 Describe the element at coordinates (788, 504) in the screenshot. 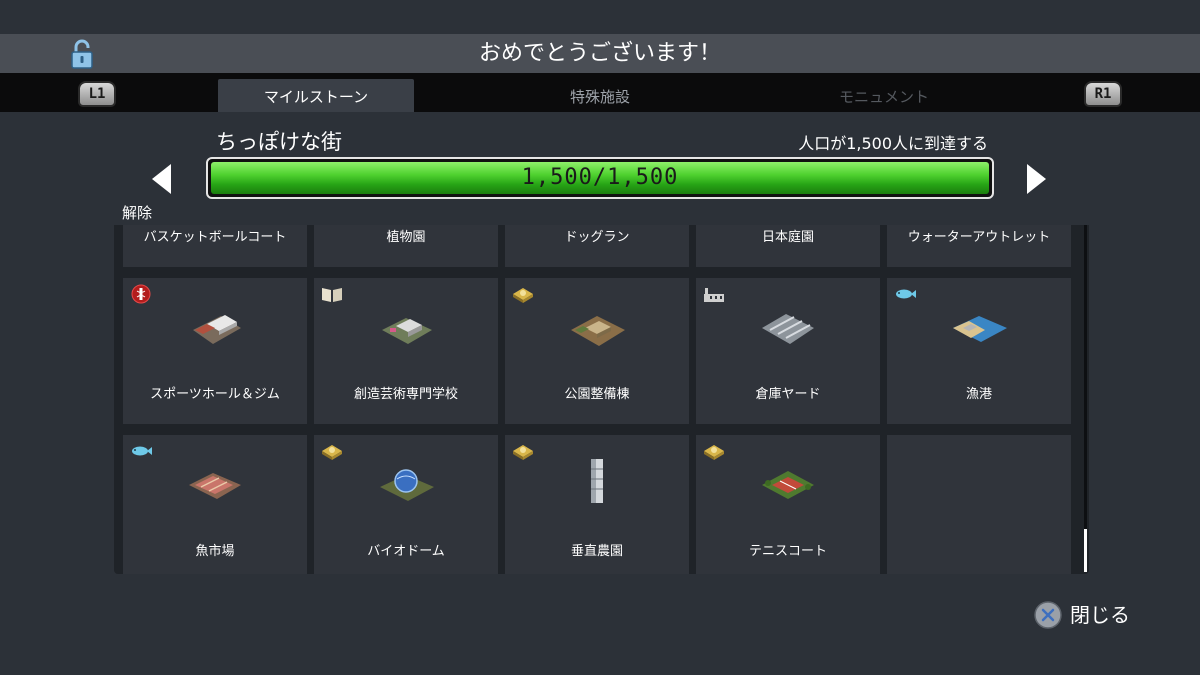

I see `unlock-item: テニスコート` at that location.